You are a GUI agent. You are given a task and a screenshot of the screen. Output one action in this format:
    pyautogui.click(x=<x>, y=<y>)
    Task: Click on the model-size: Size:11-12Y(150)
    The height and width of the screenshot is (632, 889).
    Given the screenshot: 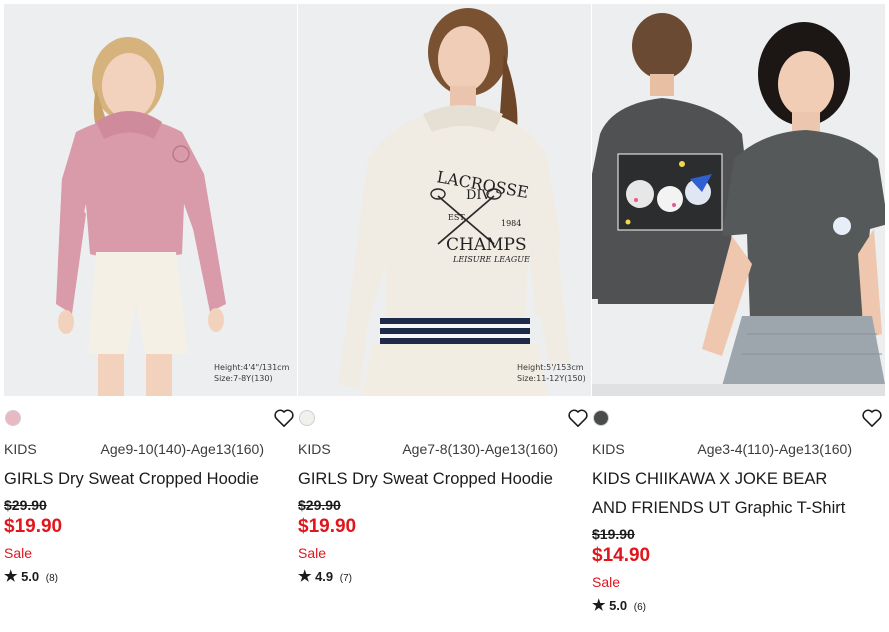 What is the action you would take?
    pyautogui.click(x=551, y=378)
    